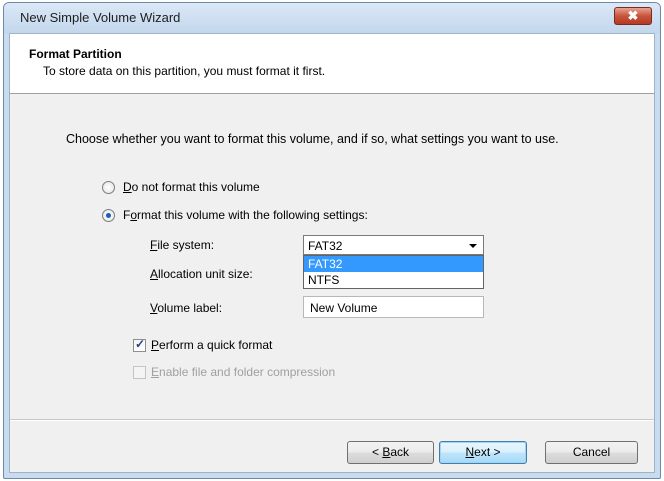 The width and height of the screenshot is (664, 481). I want to click on quick-format-label: Perform a quick format, so click(211, 345).